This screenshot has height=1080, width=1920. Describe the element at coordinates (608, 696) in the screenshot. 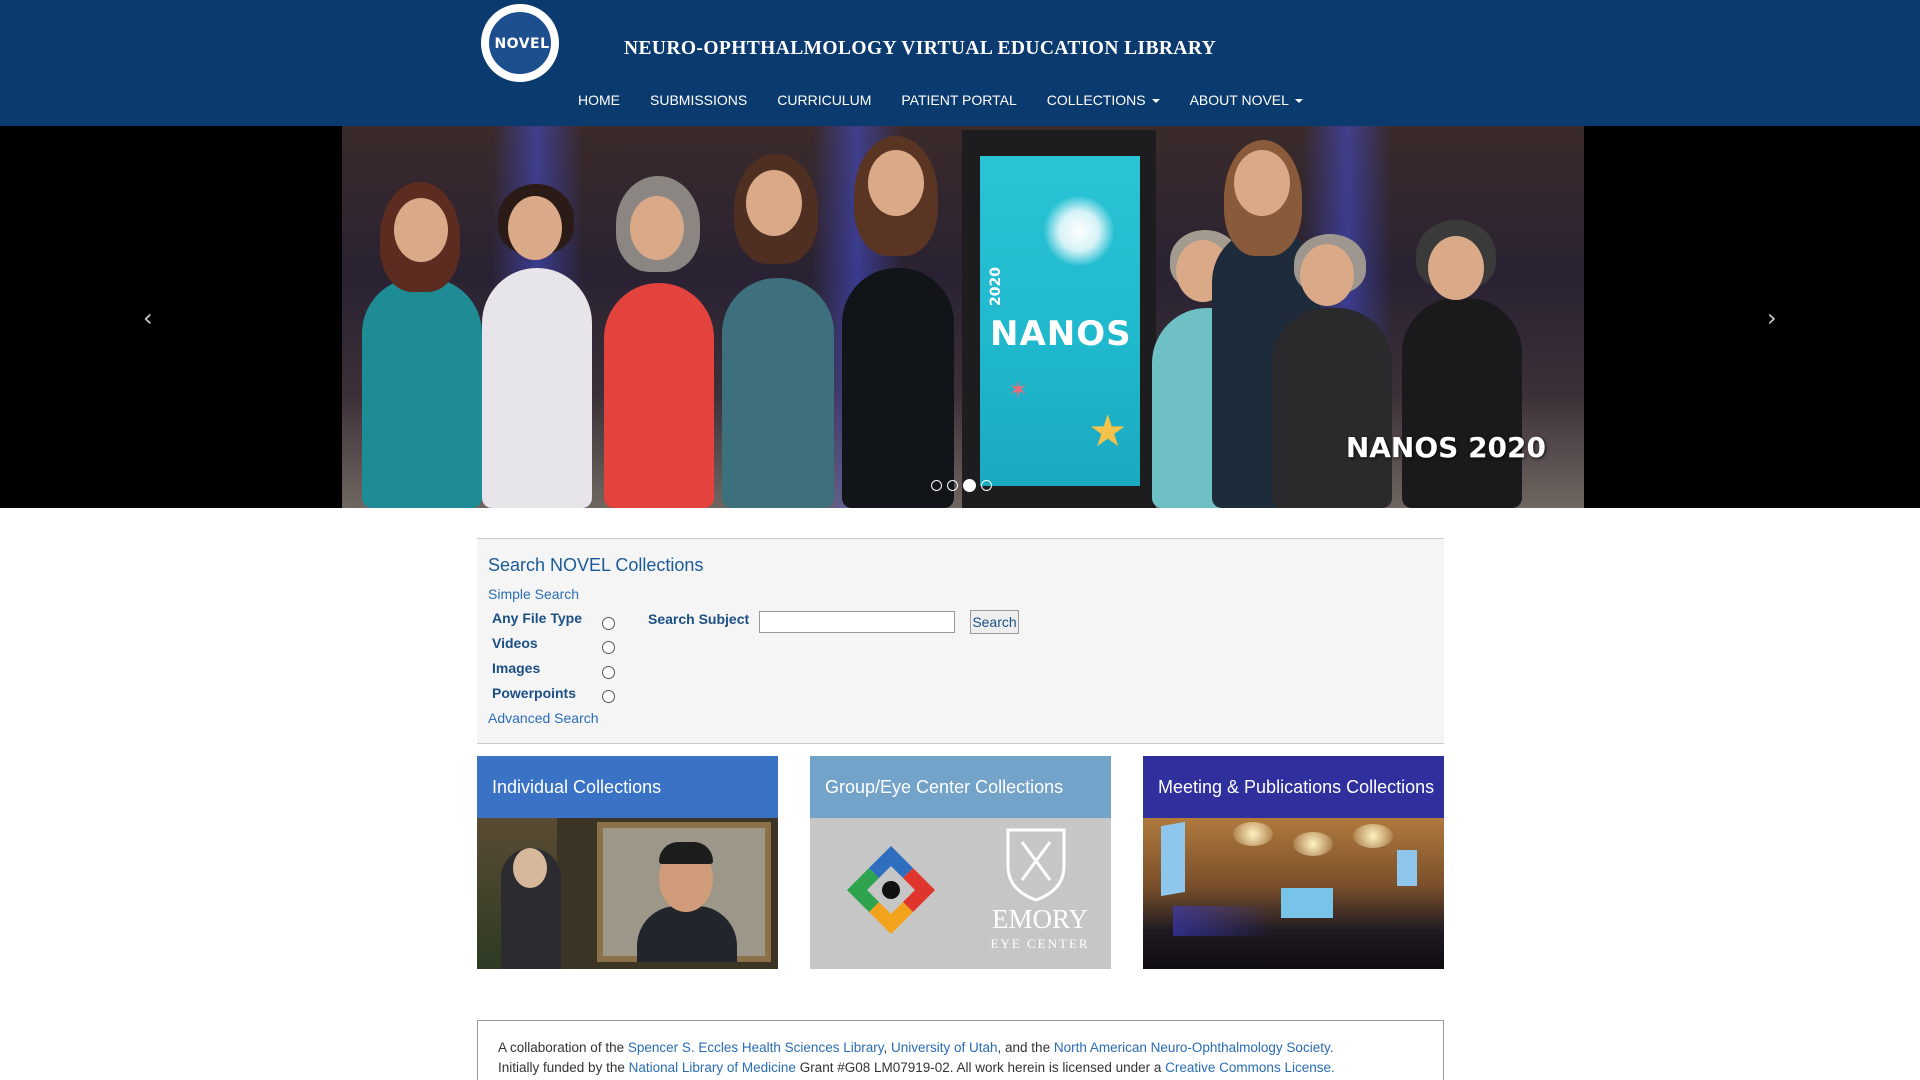

I see `file-type-powerpoints-radio` at that location.